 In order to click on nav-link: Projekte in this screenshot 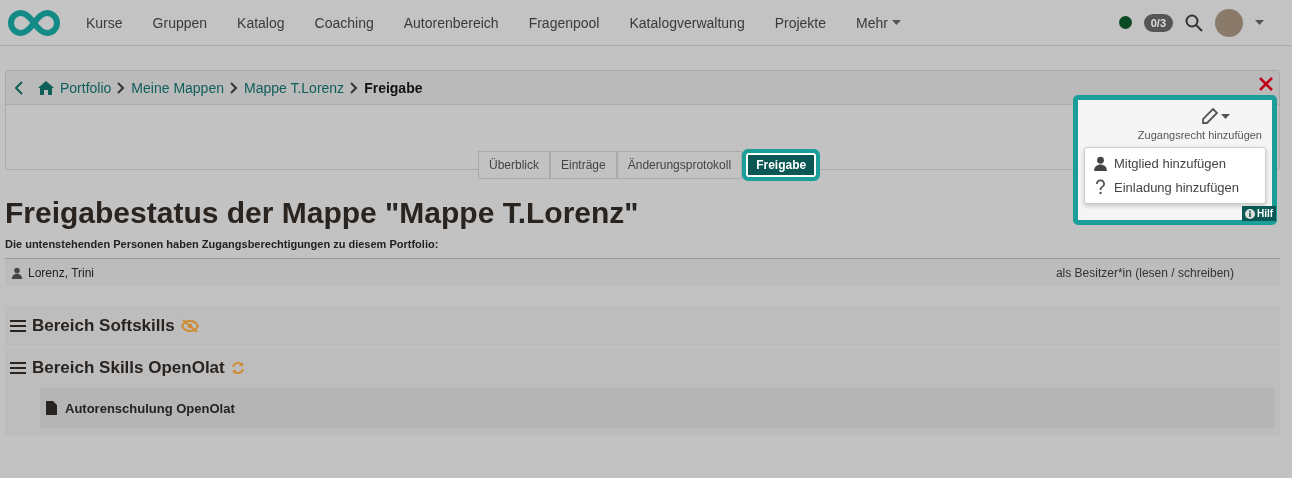, I will do `click(800, 22)`.